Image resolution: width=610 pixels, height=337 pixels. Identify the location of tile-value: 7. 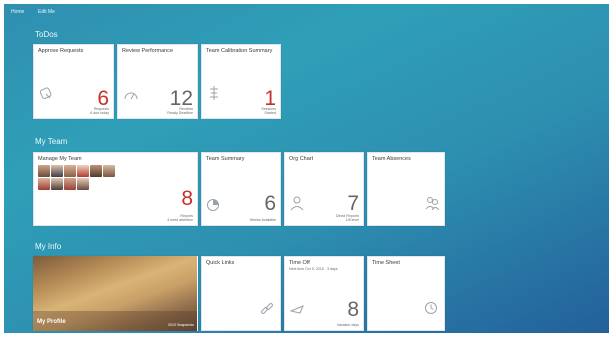
(353, 203).